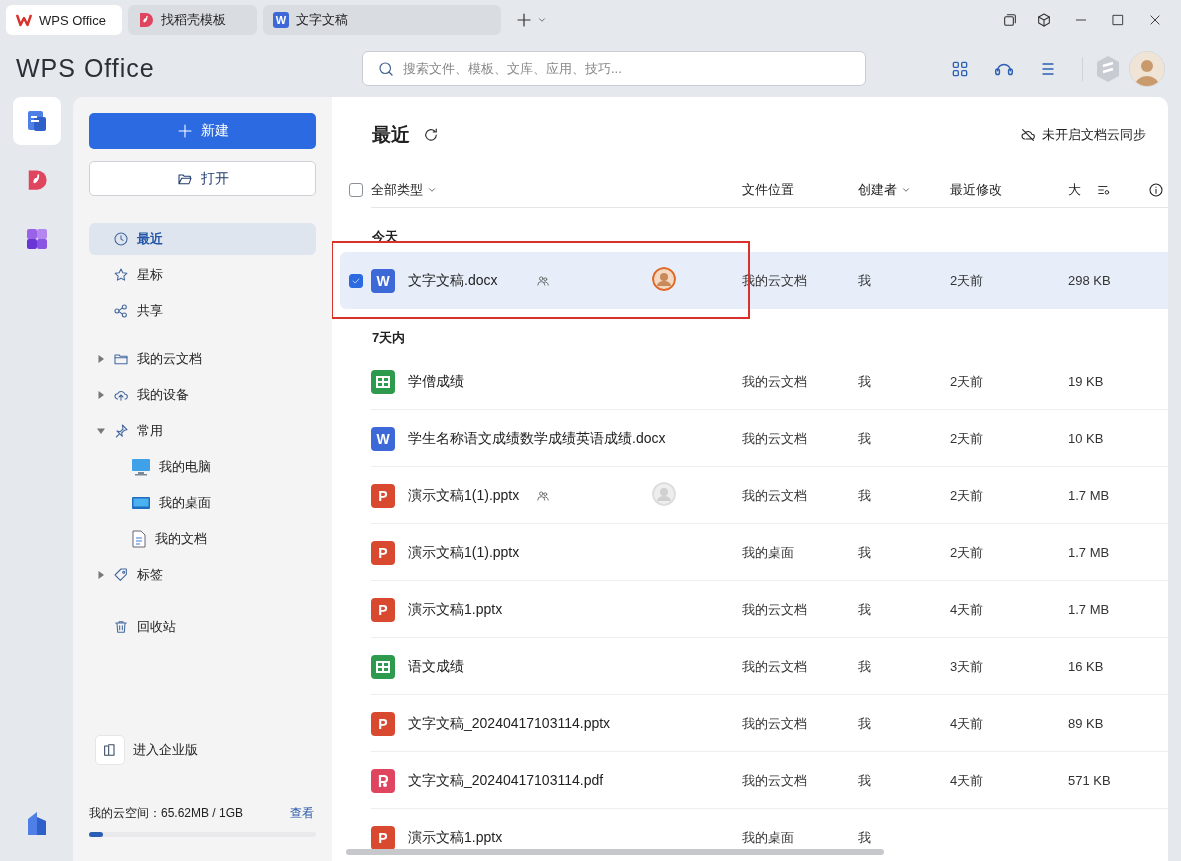 The width and height of the screenshot is (1181, 861). I want to click on column-header: 文件位置, so click(768, 190).